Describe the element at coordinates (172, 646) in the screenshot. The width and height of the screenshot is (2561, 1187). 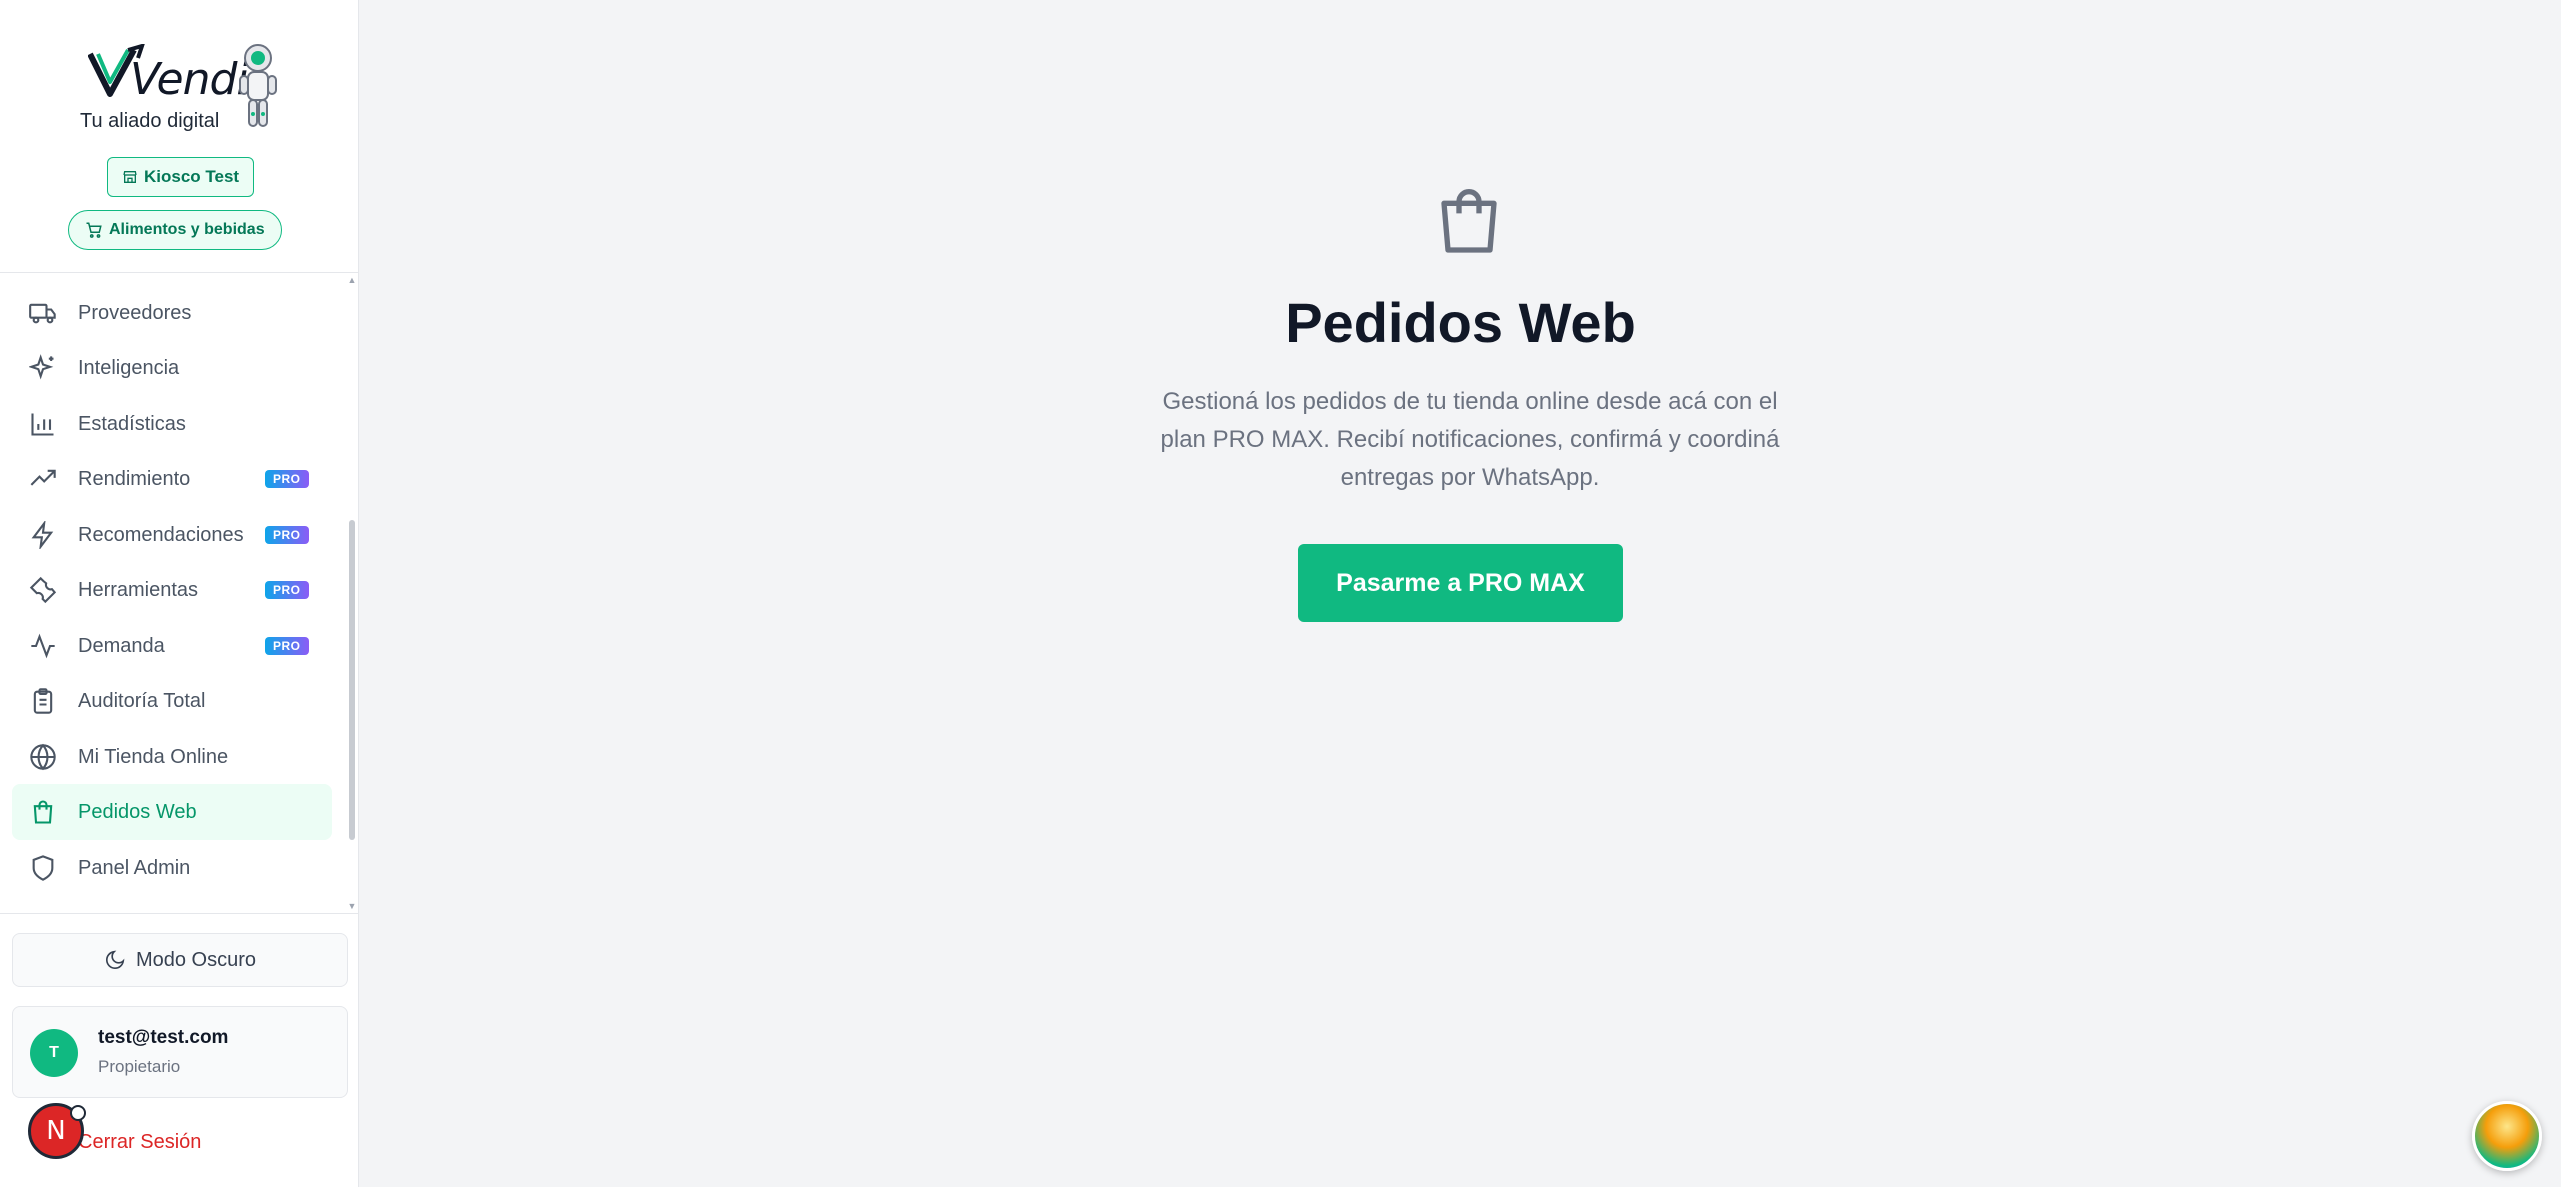
I see `sidebar-item-demanda: Demanda PRO` at that location.